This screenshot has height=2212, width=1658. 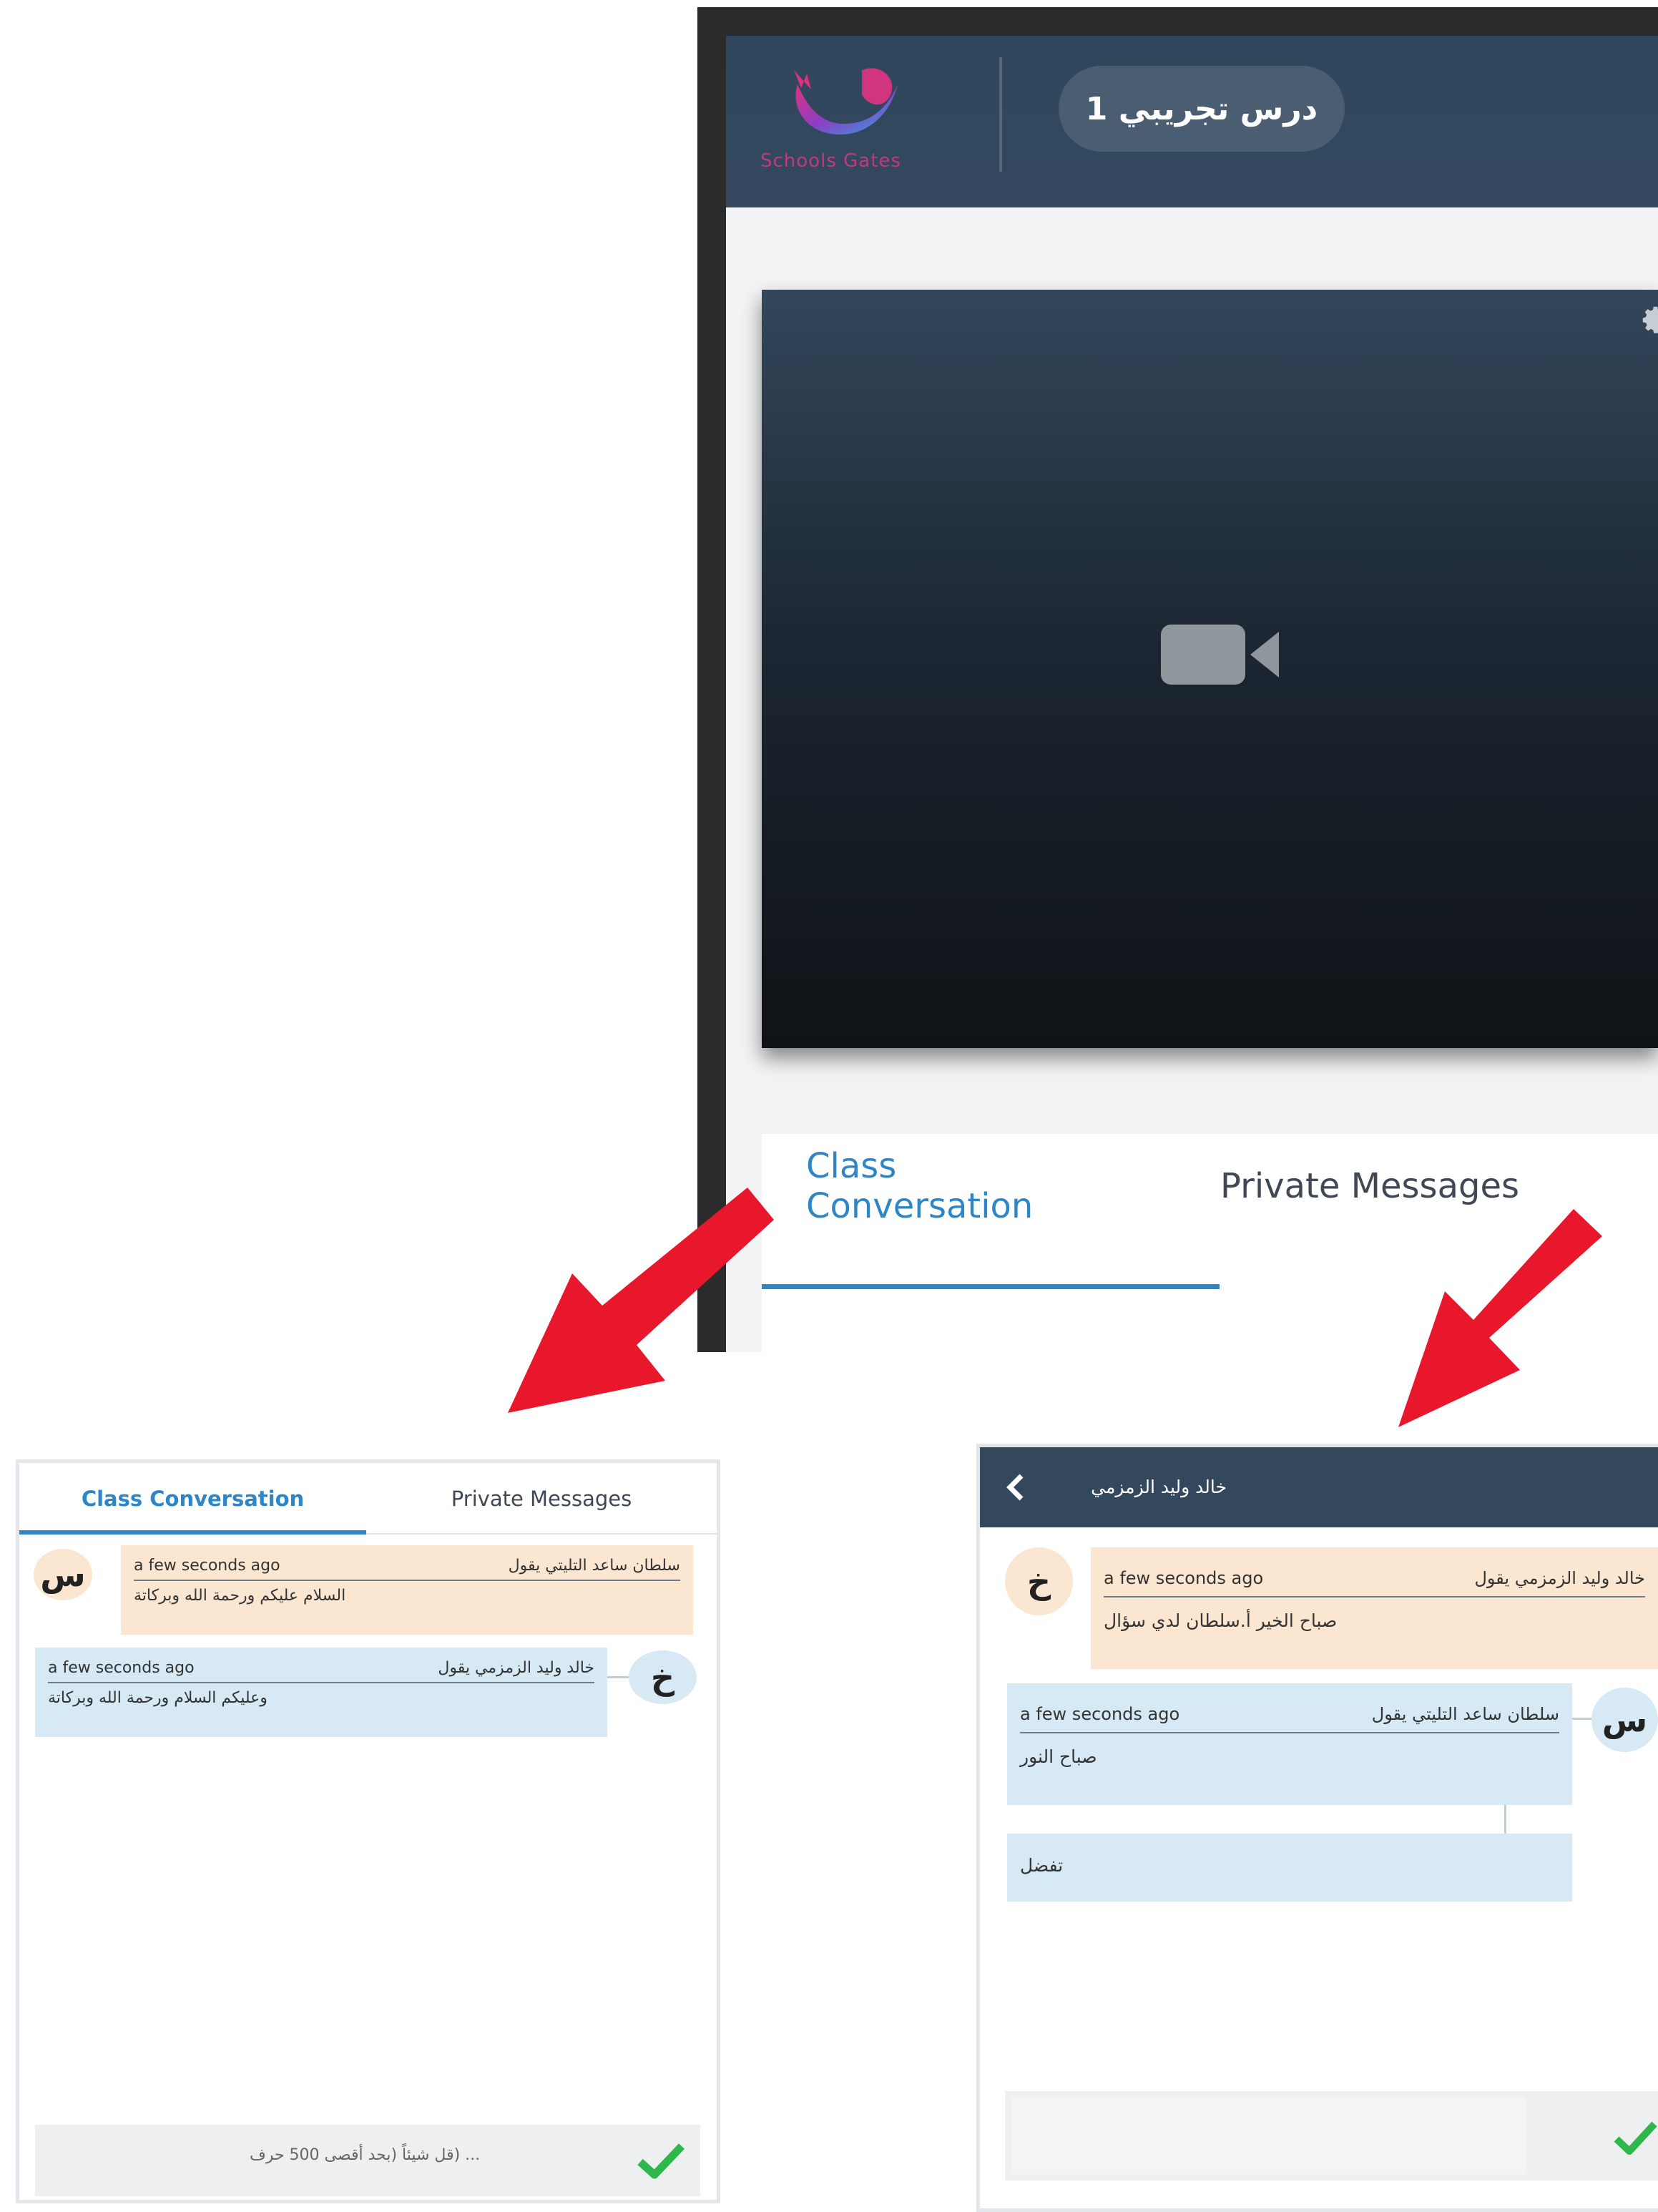 I want to click on message-text: السلام عليكم ورحمة الله وبركاتة, so click(x=240, y=1596).